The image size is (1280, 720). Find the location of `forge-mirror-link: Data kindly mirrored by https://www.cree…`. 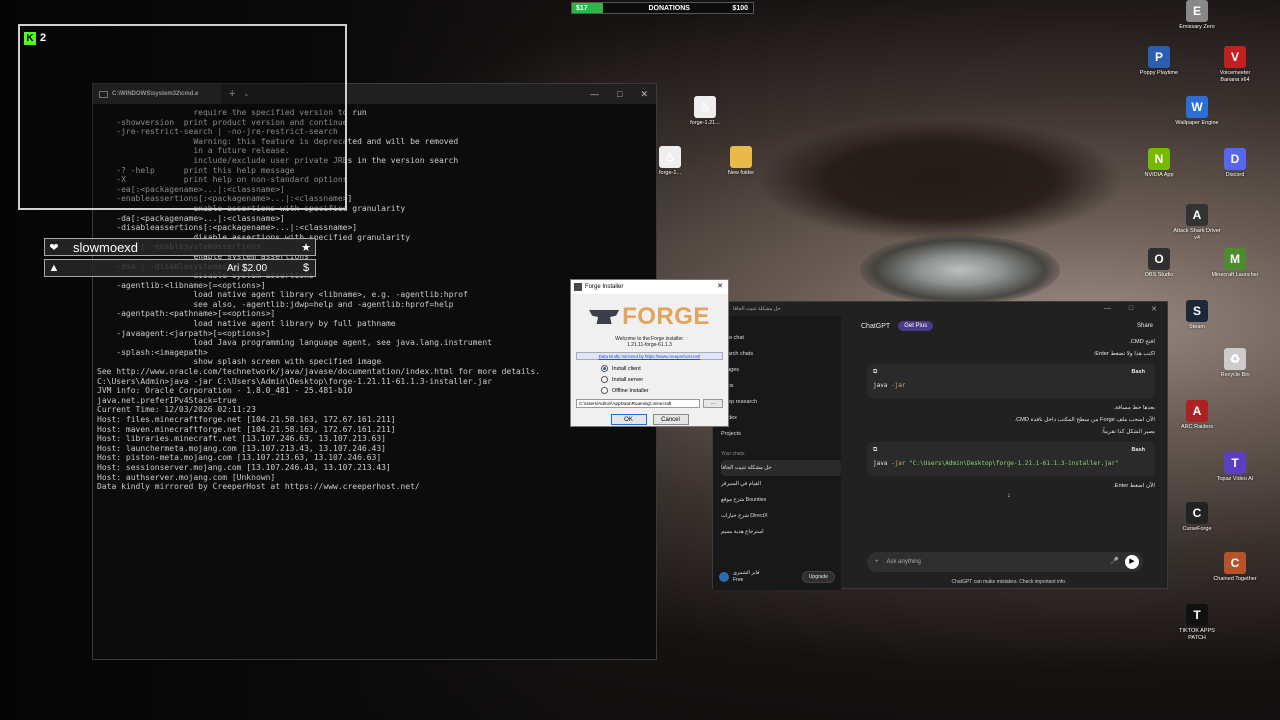

forge-mirror-link: Data kindly mirrored by https://www.cree… is located at coordinates (649, 356).